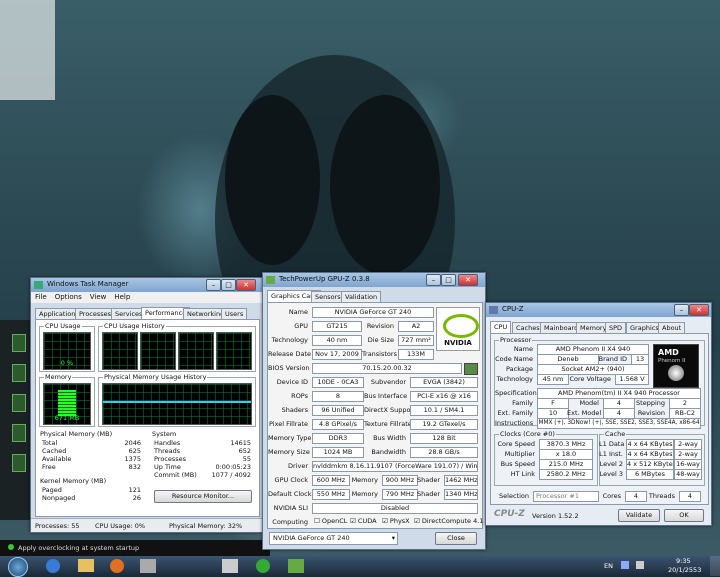 This screenshot has height=577, width=720. What do you see at coordinates (361, 296) in the screenshot?
I see `tab-validation: Validation` at bounding box center [361, 296].